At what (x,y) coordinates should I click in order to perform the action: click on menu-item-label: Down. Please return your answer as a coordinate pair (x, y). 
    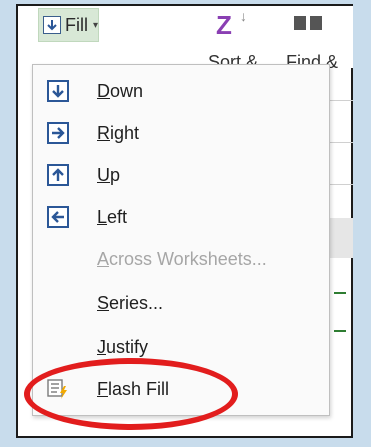
    Looking at the image, I should click on (120, 90).